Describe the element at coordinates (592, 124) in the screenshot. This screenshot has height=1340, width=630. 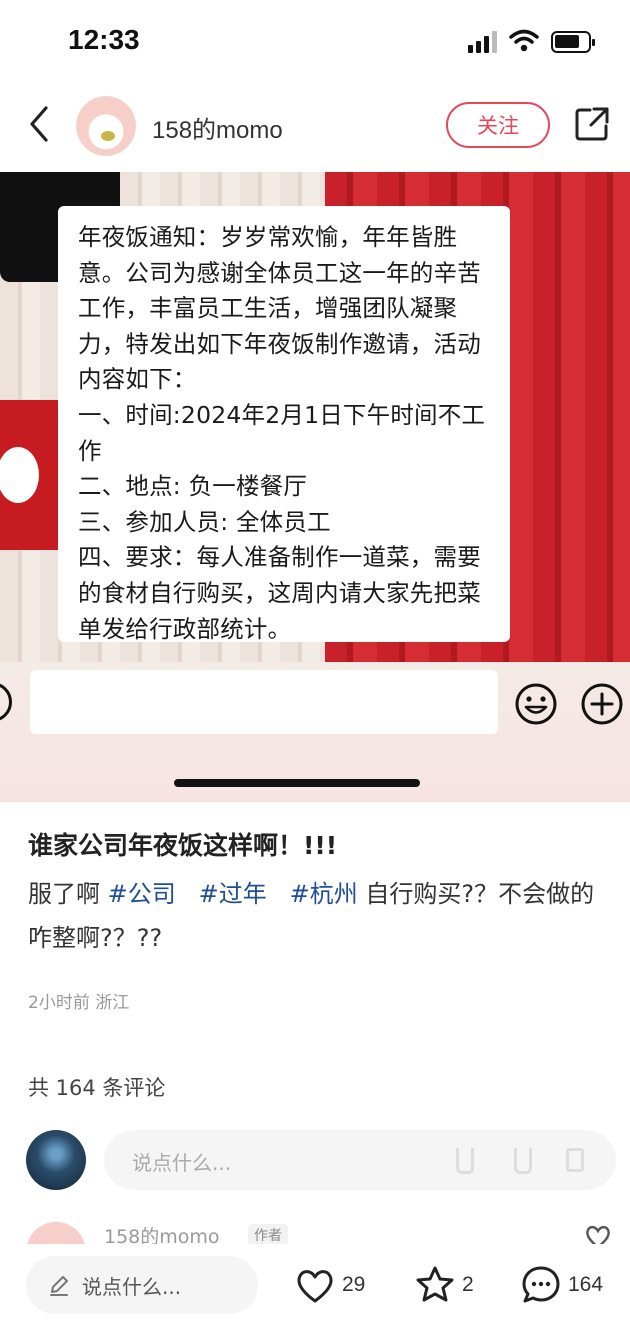
I see `share-icon` at that location.